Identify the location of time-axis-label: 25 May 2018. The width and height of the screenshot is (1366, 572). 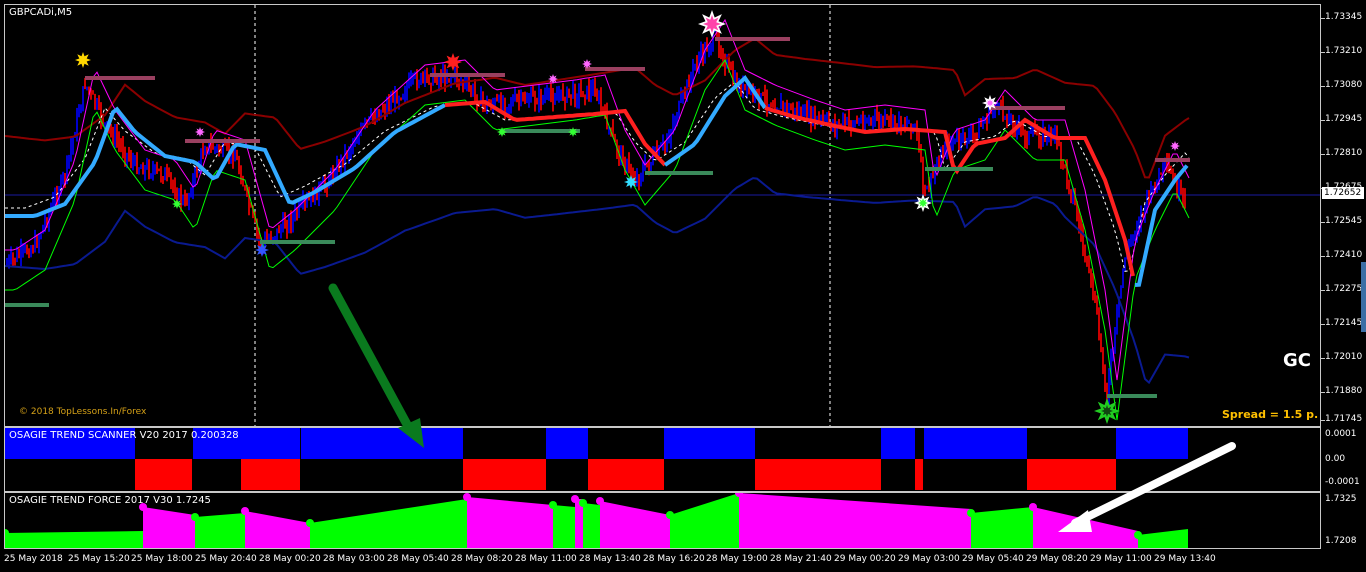
(33, 559).